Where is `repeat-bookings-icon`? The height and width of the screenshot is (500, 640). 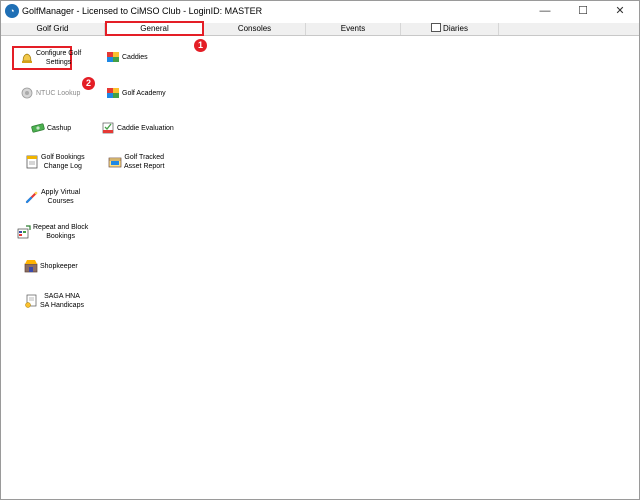 repeat-bookings-icon is located at coordinates (24, 232).